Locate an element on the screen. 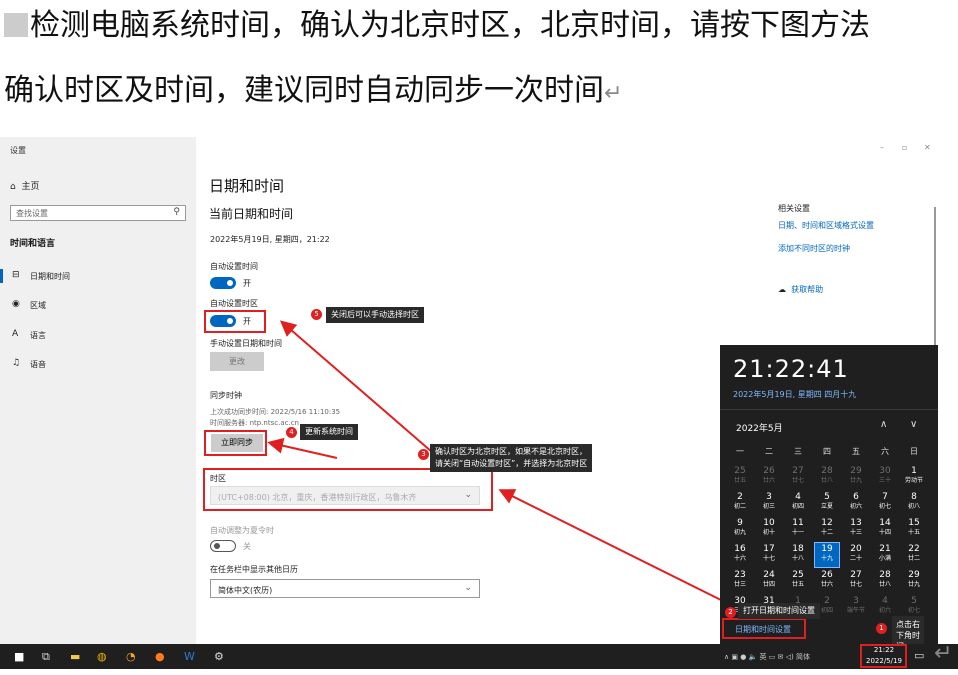 This screenshot has width=958, height=675. day-number: 9 is located at coordinates (740, 523).